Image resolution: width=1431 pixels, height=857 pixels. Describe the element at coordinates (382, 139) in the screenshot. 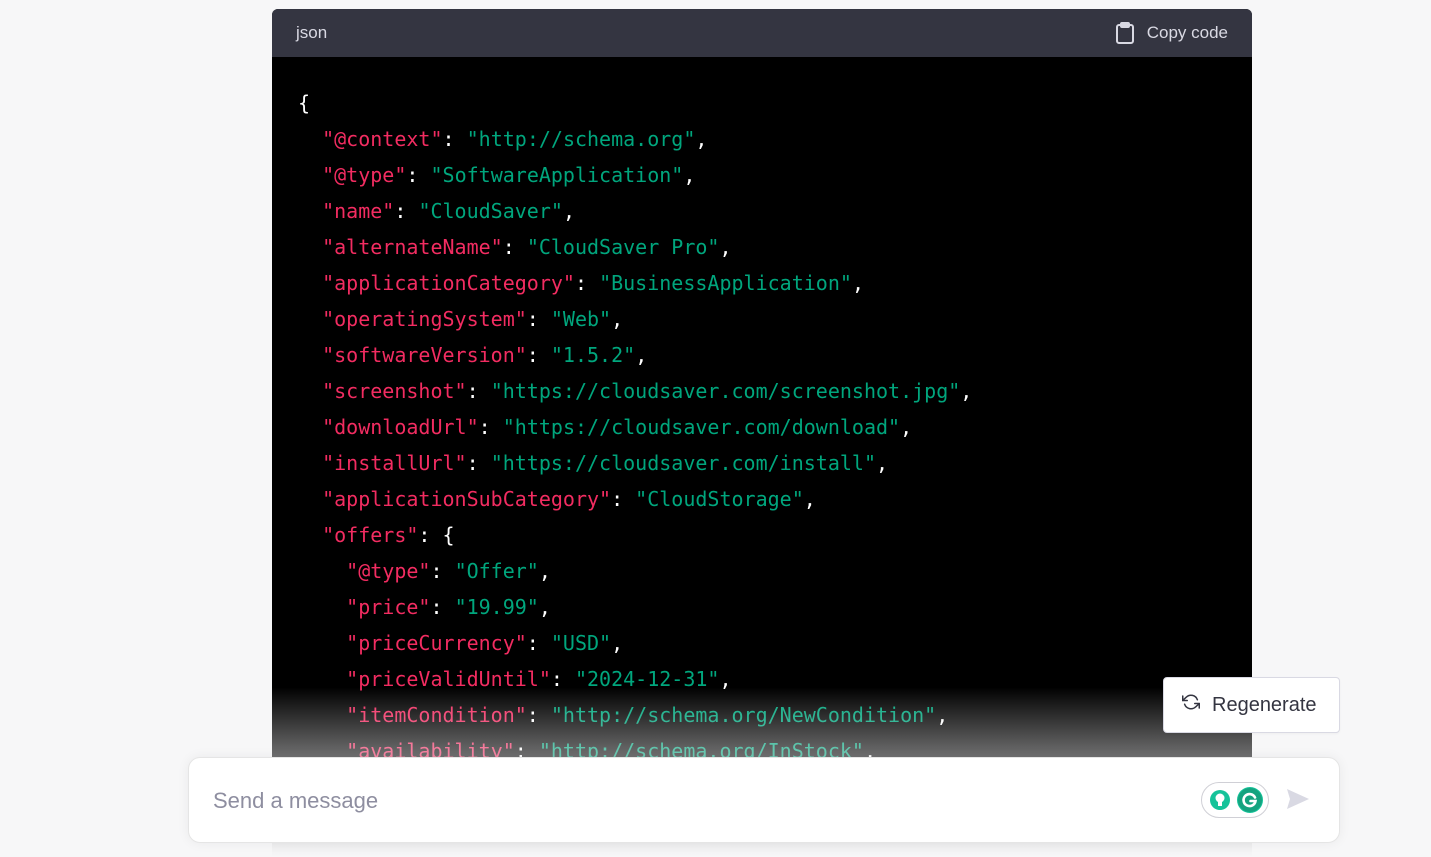

I see `code-key: "@context"` at that location.